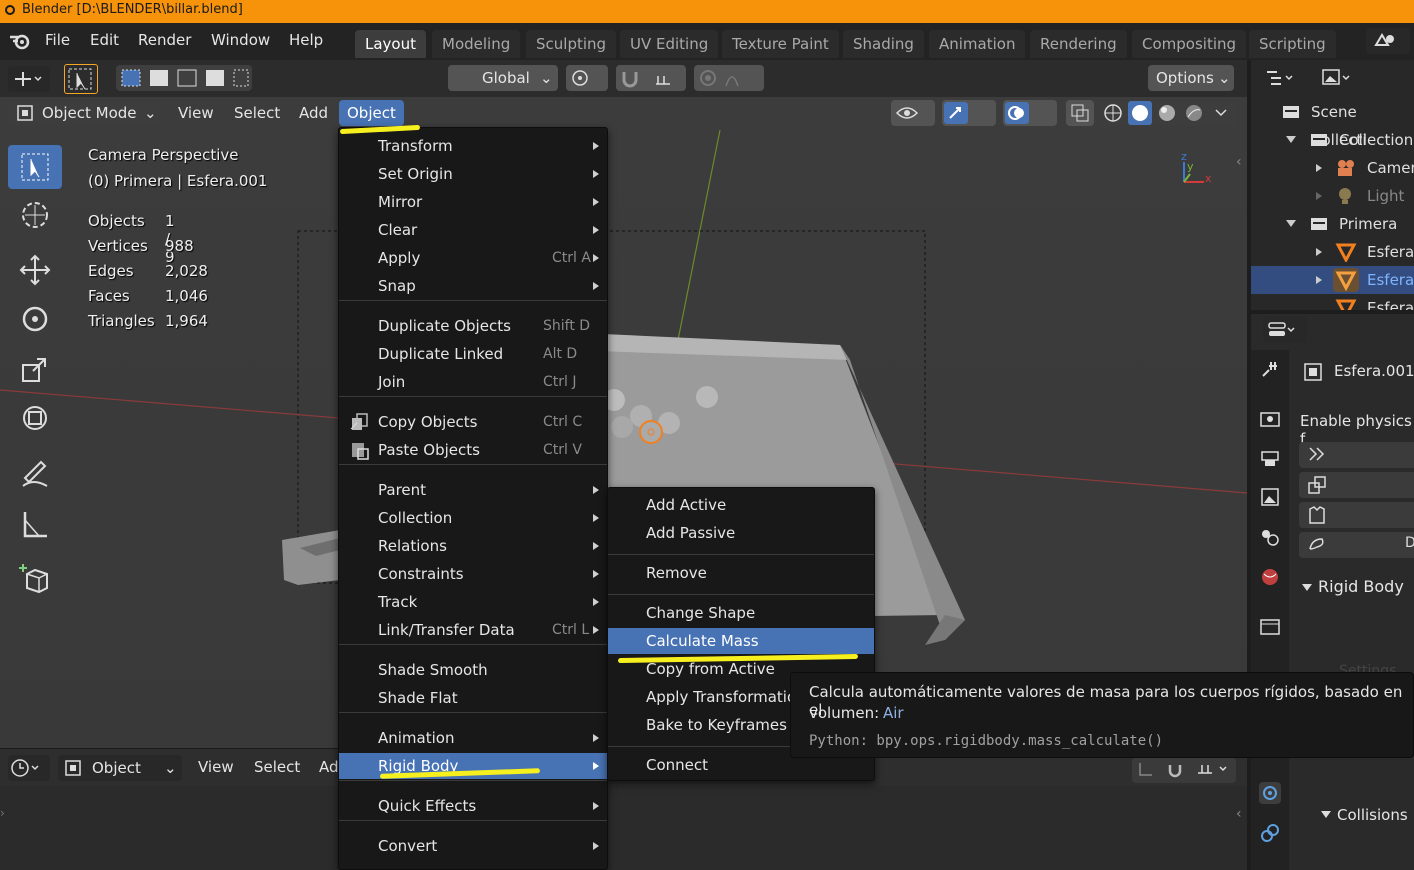  What do you see at coordinates (473, 326) in the screenshot?
I see `object-menu-item-duplicate-objects: Duplicate Objects Shift D` at bounding box center [473, 326].